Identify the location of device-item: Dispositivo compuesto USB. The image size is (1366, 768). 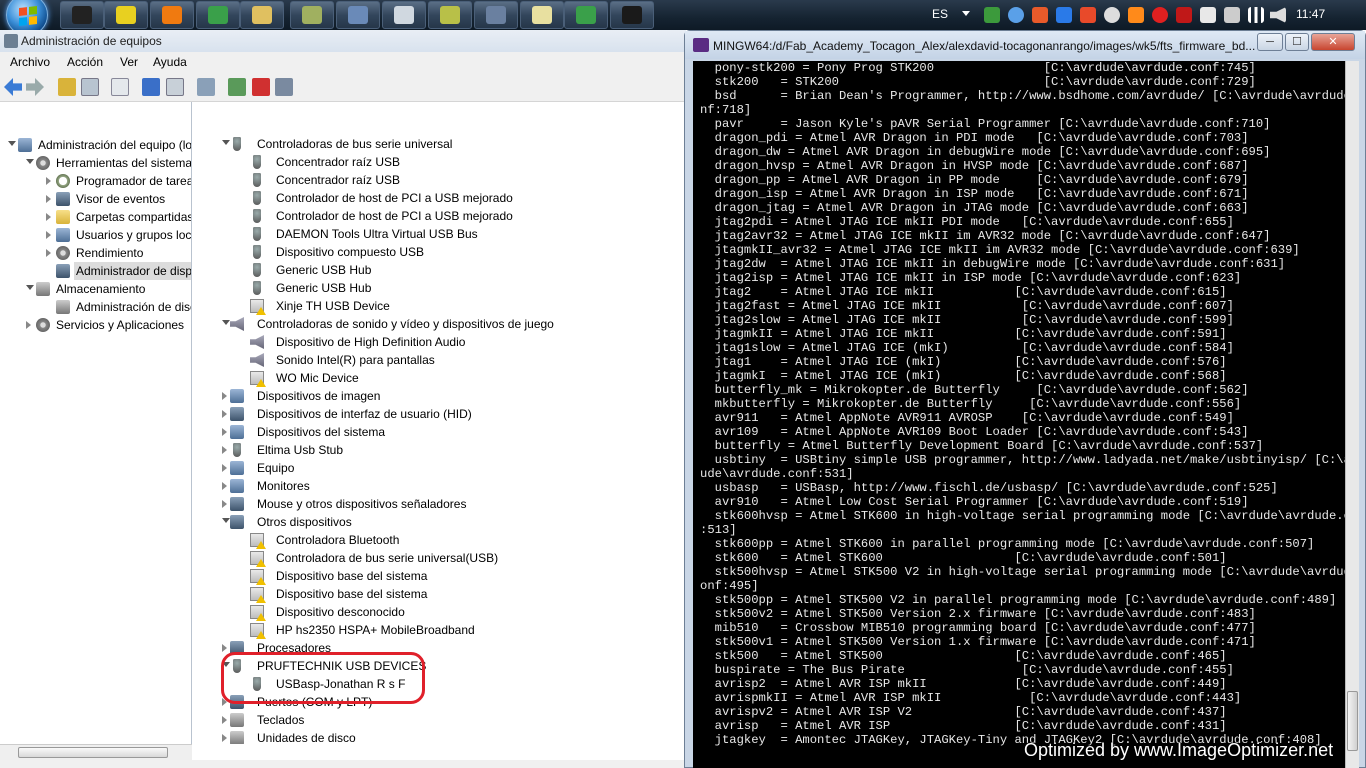
(441, 252).